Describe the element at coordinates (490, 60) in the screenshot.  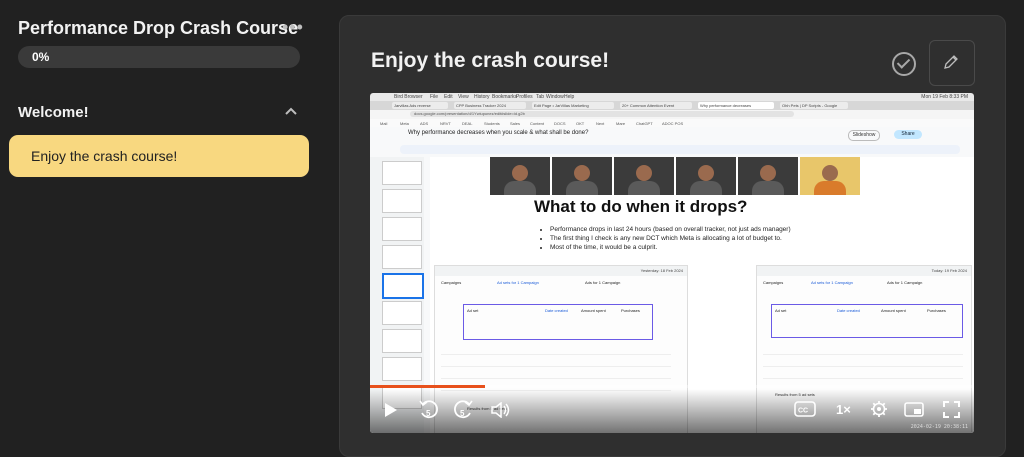
I see `lesson-title: Enjoy the crash course!` at that location.